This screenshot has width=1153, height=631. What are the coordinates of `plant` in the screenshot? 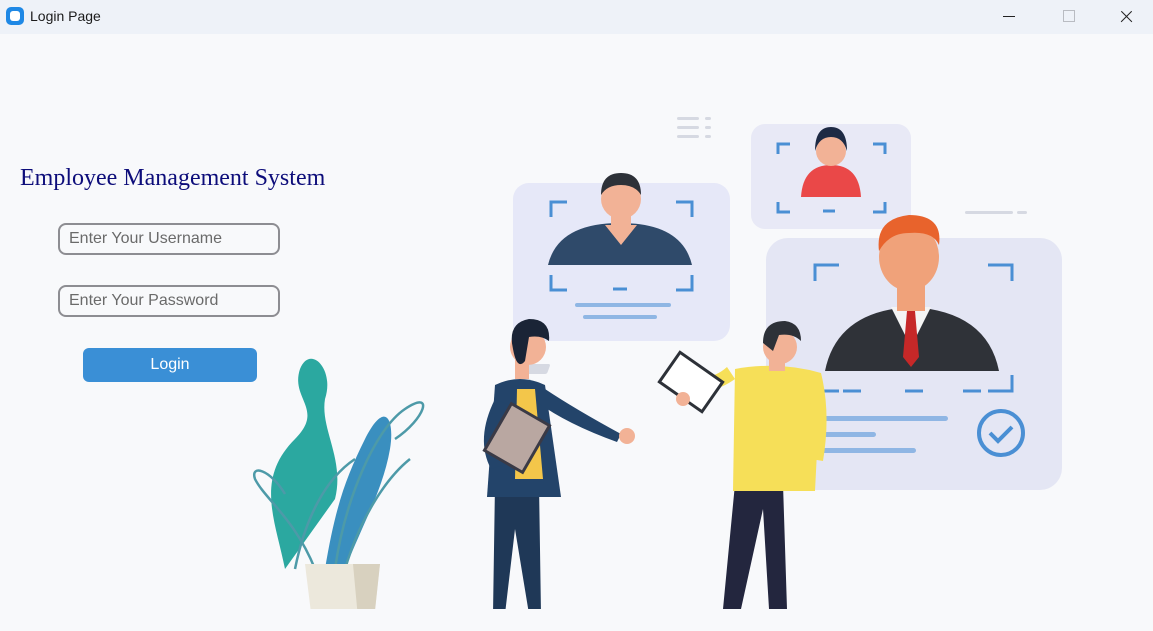 It's located at (338, 483).